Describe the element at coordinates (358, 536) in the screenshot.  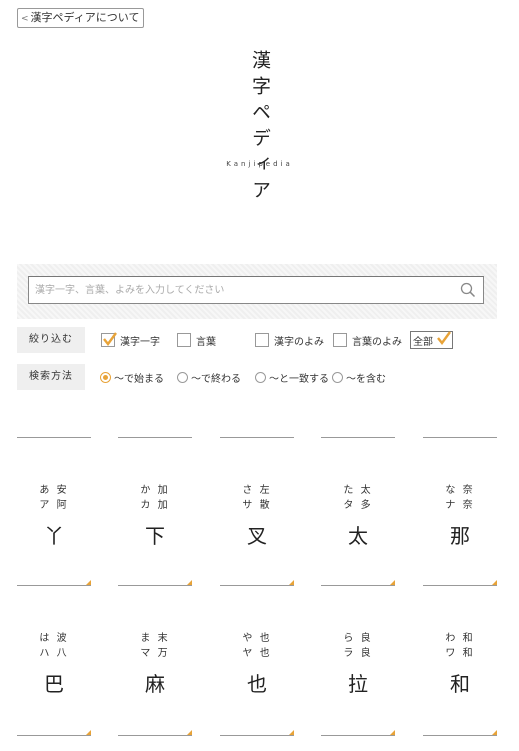
I see `kanji-char: 太` at that location.